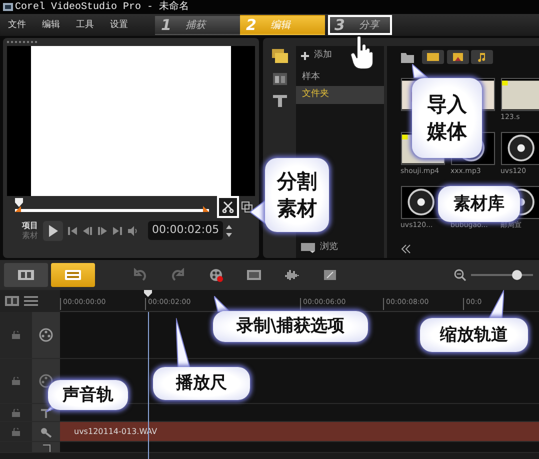 The image size is (539, 459). What do you see at coordinates (297, 195) in the screenshot?
I see `callout-tooltip: 分割素材` at bounding box center [297, 195].